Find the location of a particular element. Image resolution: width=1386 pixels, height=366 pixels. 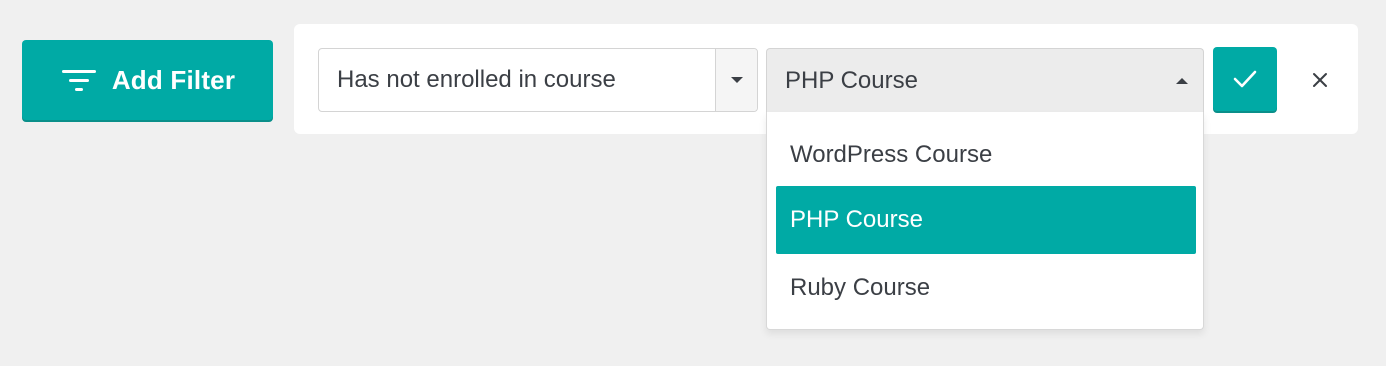

dropdown-option-ruby: Ruby Course is located at coordinates (986, 288).